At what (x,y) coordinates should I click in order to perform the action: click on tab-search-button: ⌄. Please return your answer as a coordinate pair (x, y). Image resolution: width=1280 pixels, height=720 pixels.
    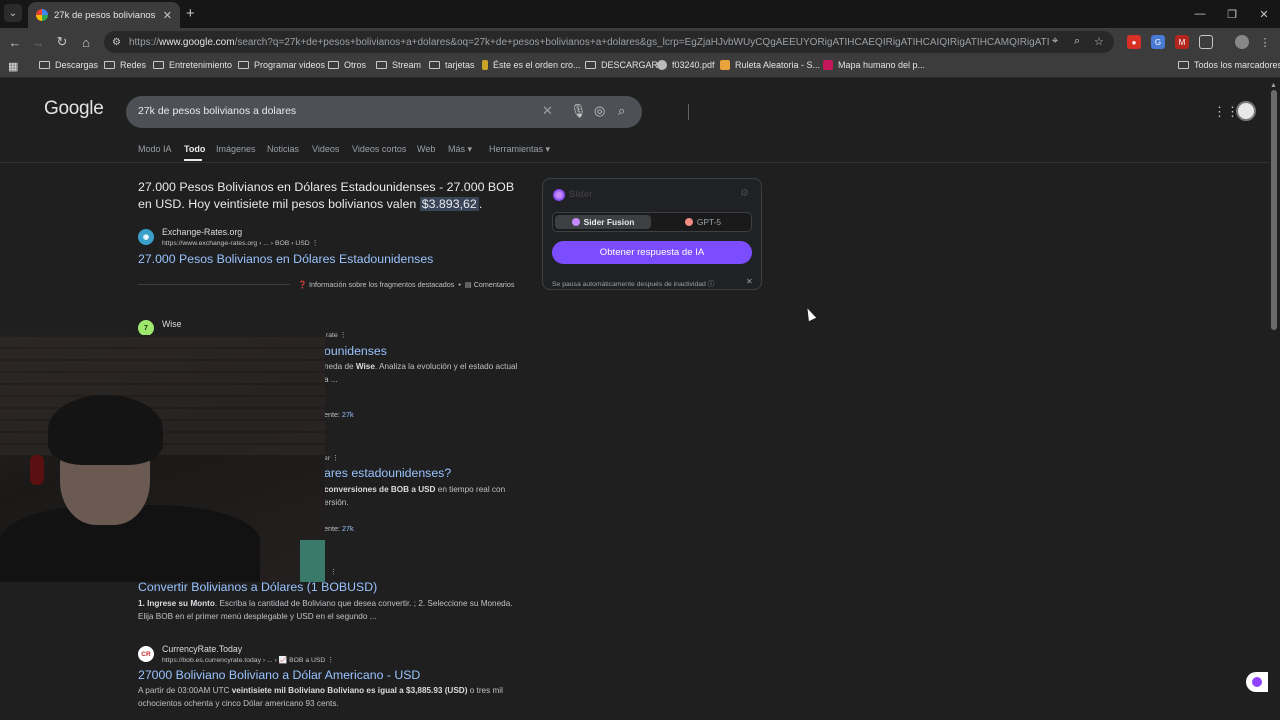
    Looking at the image, I should click on (13, 13).